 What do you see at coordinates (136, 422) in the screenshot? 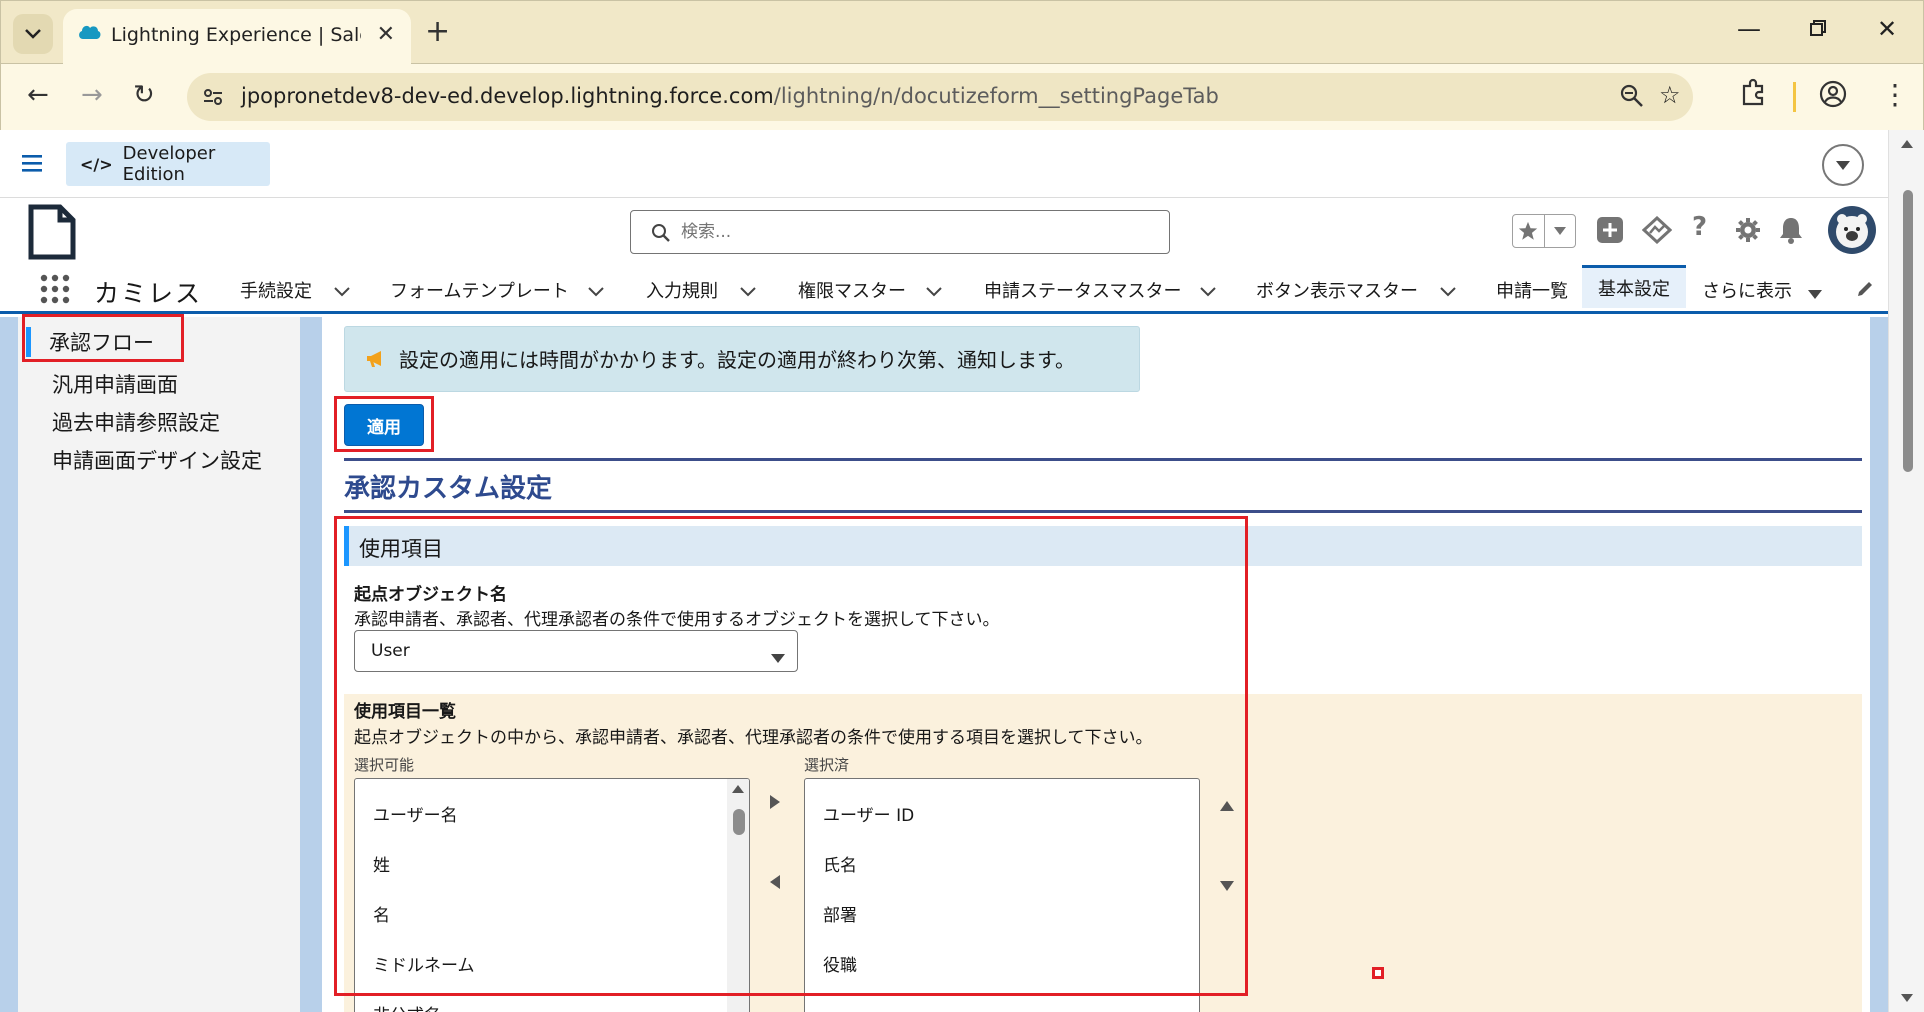
I see `side-menu-past-application-ref: 過去申請参照設定` at bounding box center [136, 422].